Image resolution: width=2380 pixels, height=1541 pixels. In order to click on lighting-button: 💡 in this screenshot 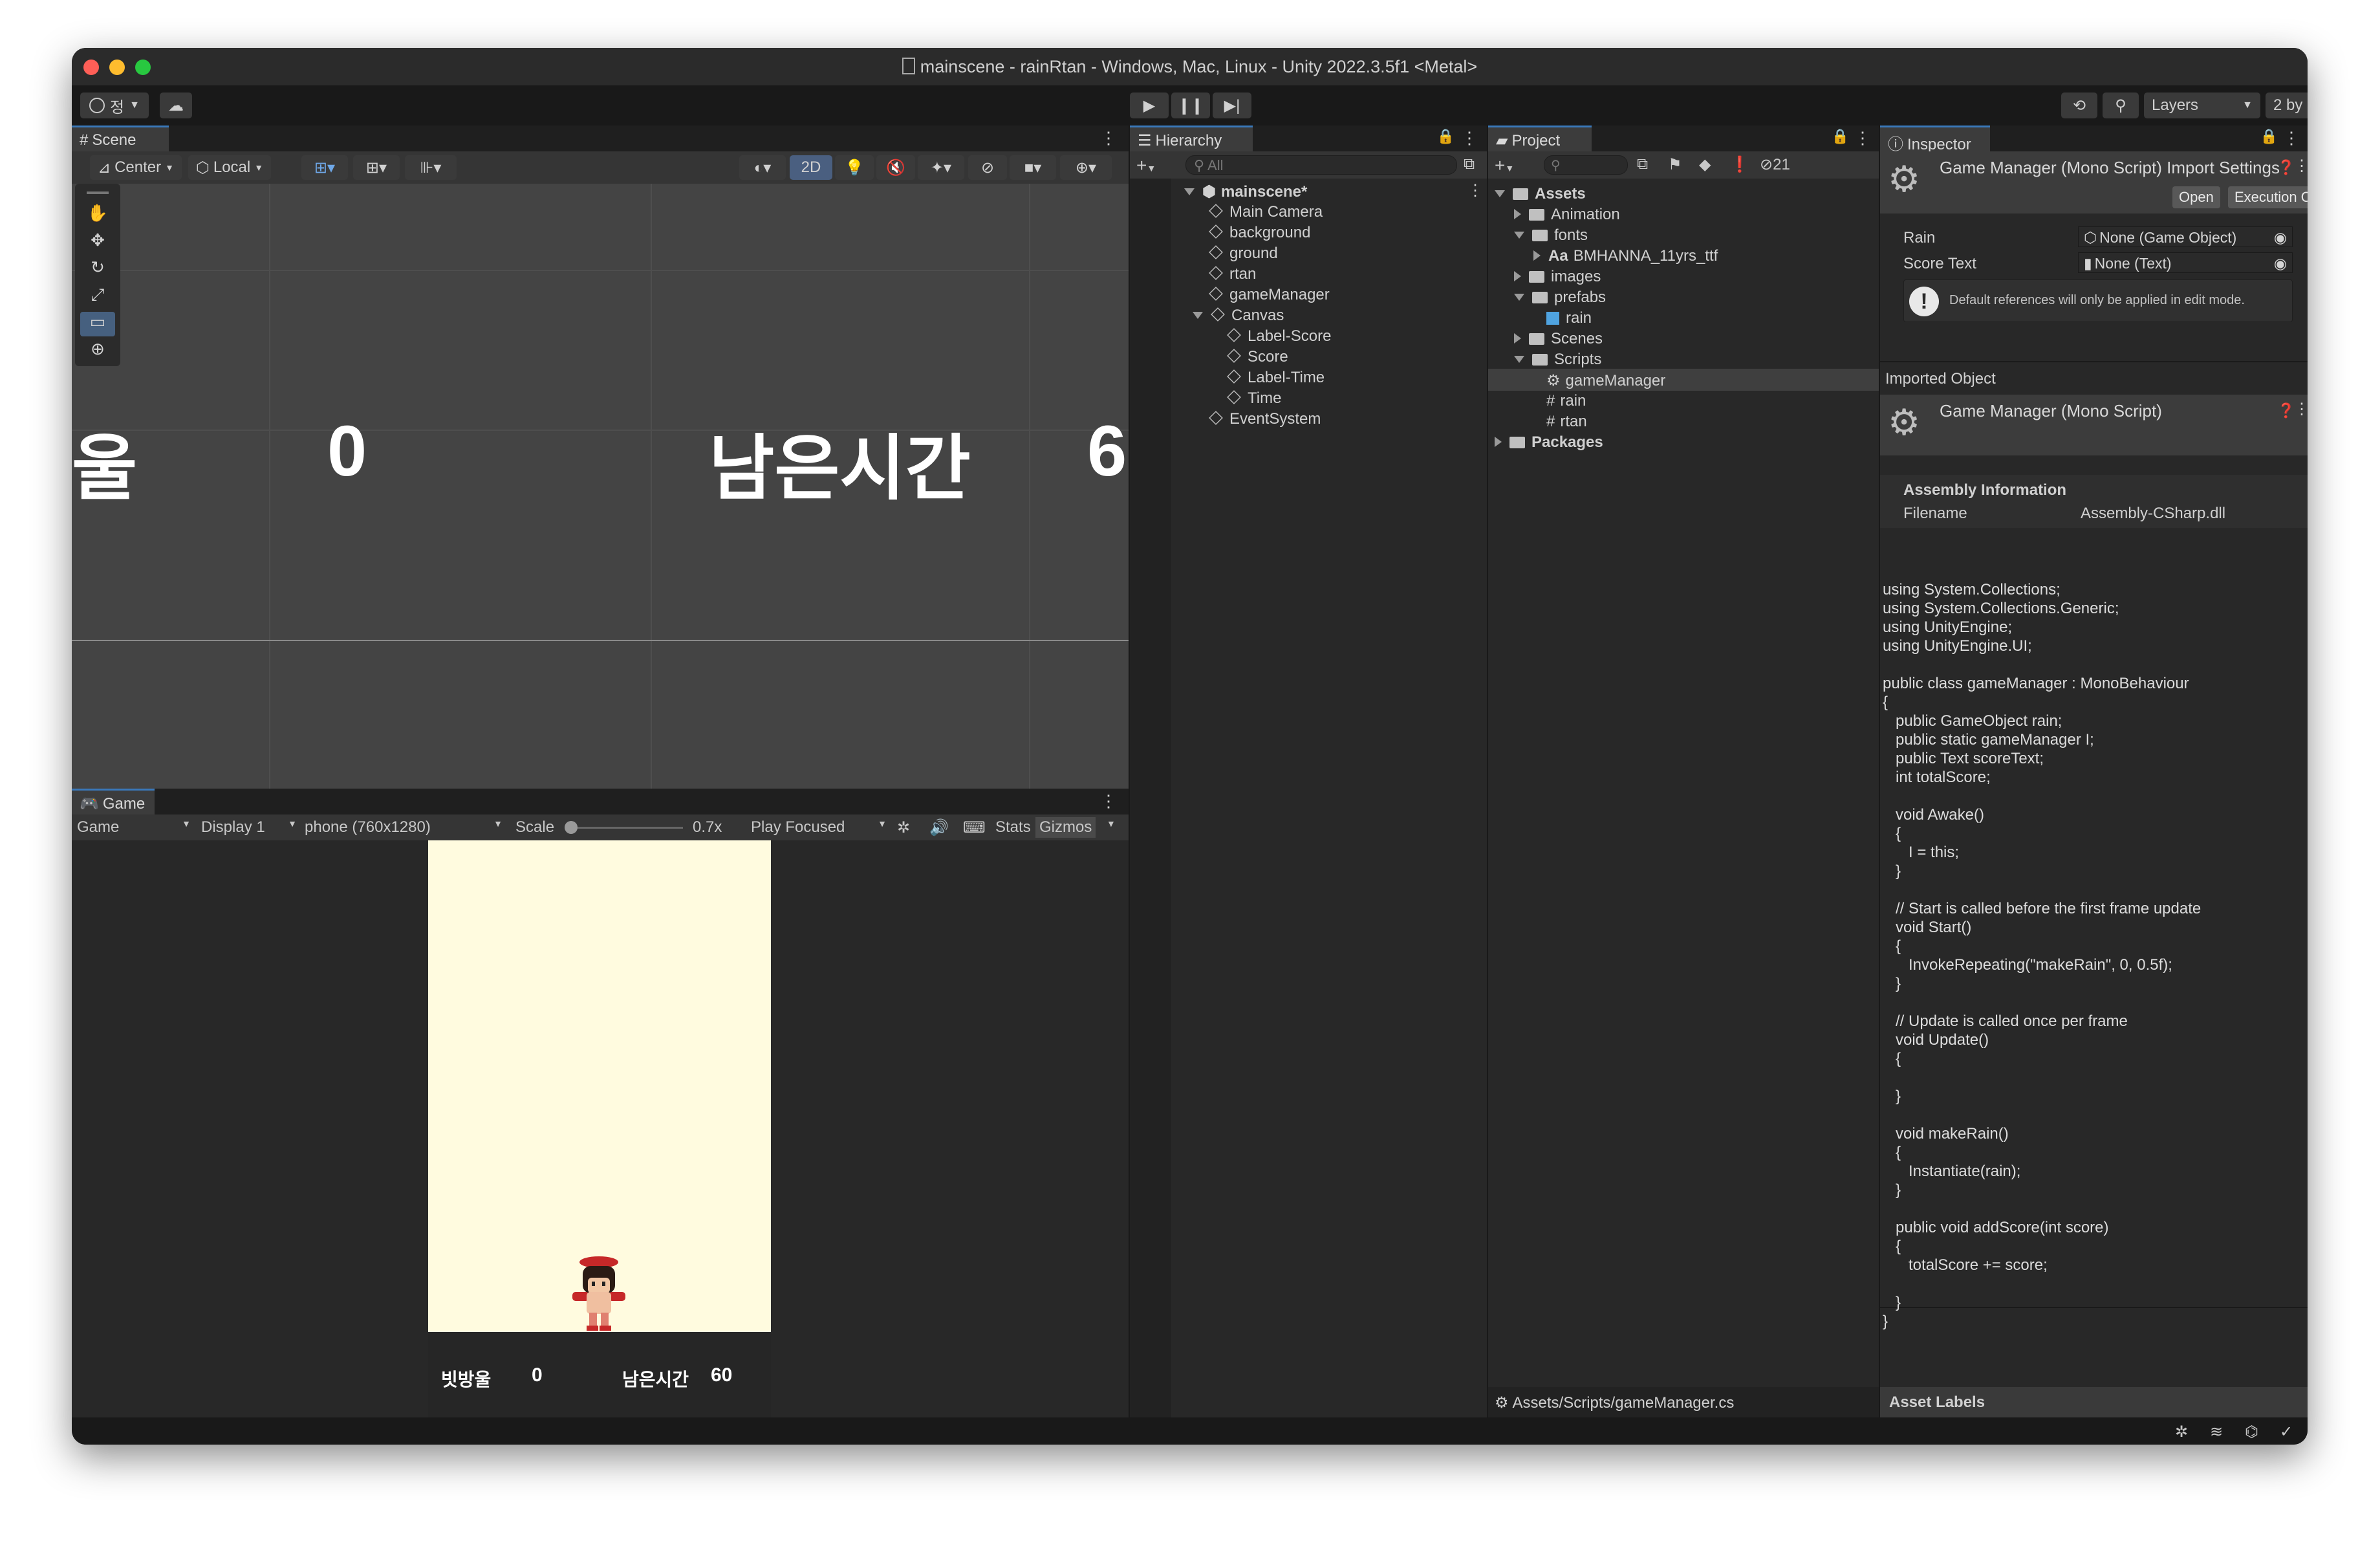, I will do `click(854, 167)`.